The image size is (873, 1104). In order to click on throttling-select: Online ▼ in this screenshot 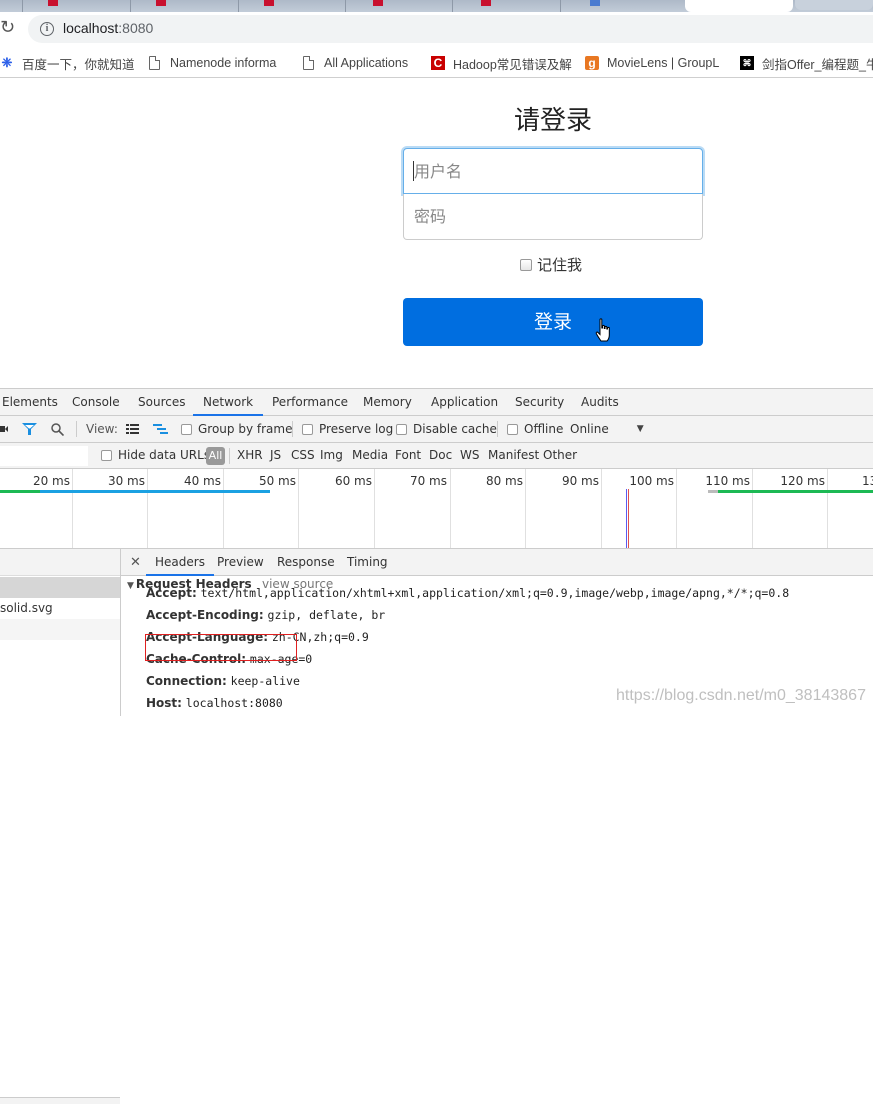, I will do `click(607, 429)`.